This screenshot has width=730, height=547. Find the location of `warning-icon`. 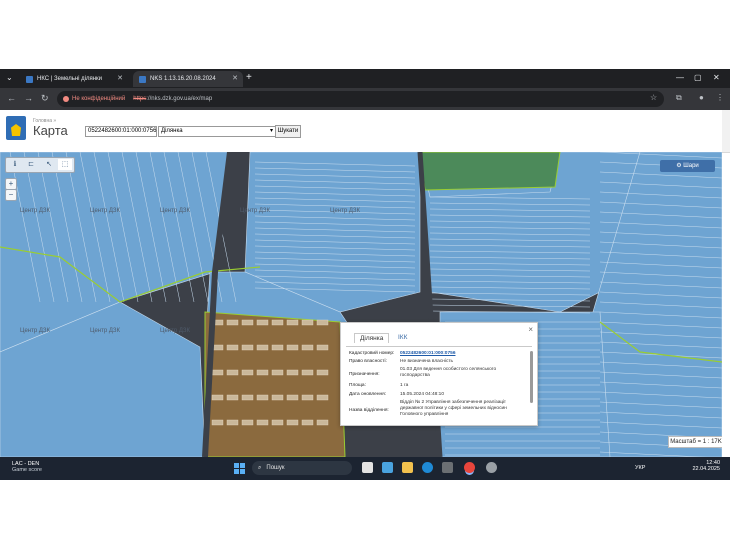

warning-icon is located at coordinates (66, 99).